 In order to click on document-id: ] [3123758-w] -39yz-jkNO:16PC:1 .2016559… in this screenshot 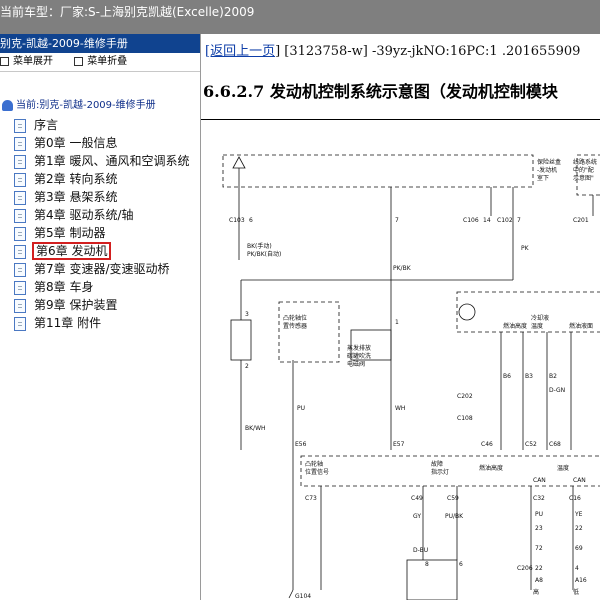, I will do `click(428, 51)`.